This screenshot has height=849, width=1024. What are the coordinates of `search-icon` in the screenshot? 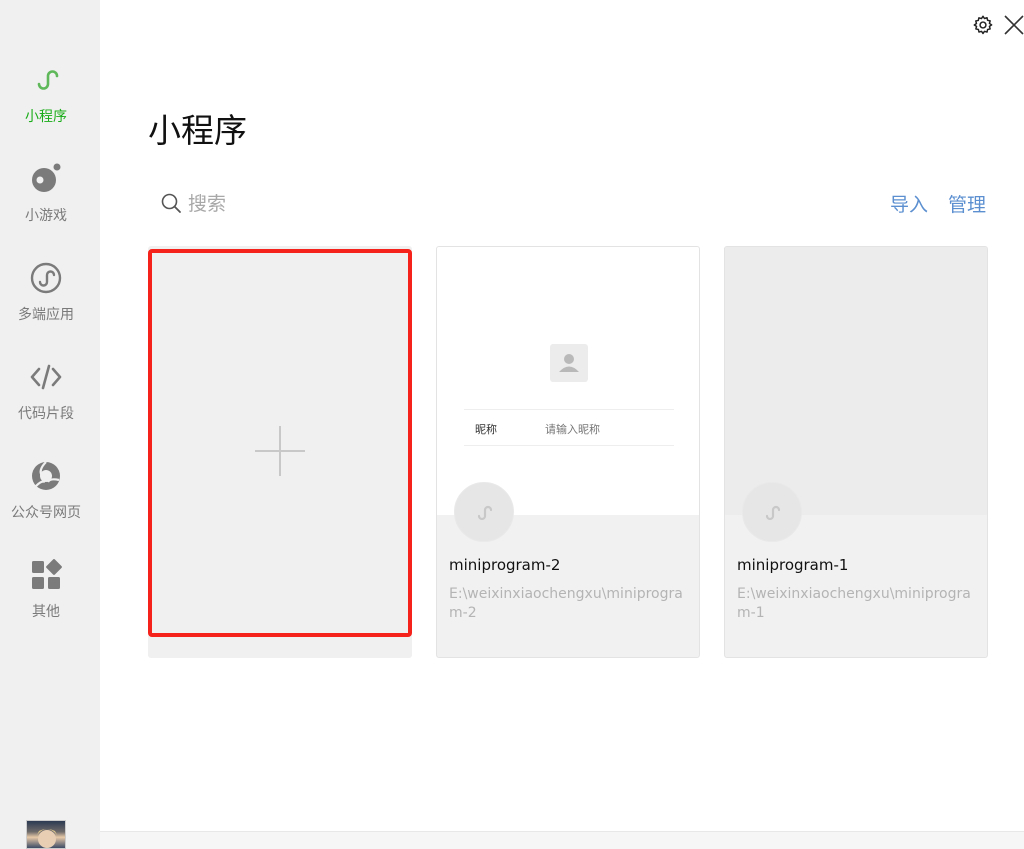 It's located at (171, 203).